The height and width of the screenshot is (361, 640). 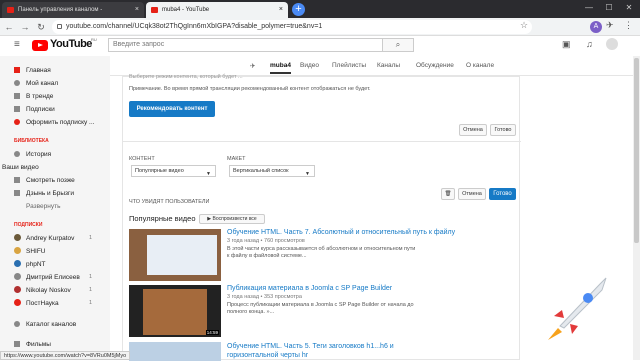 What do you see at coordinates (17, 70) in the screenshot?
I see `home-icon` at bounding box center [17, 70].